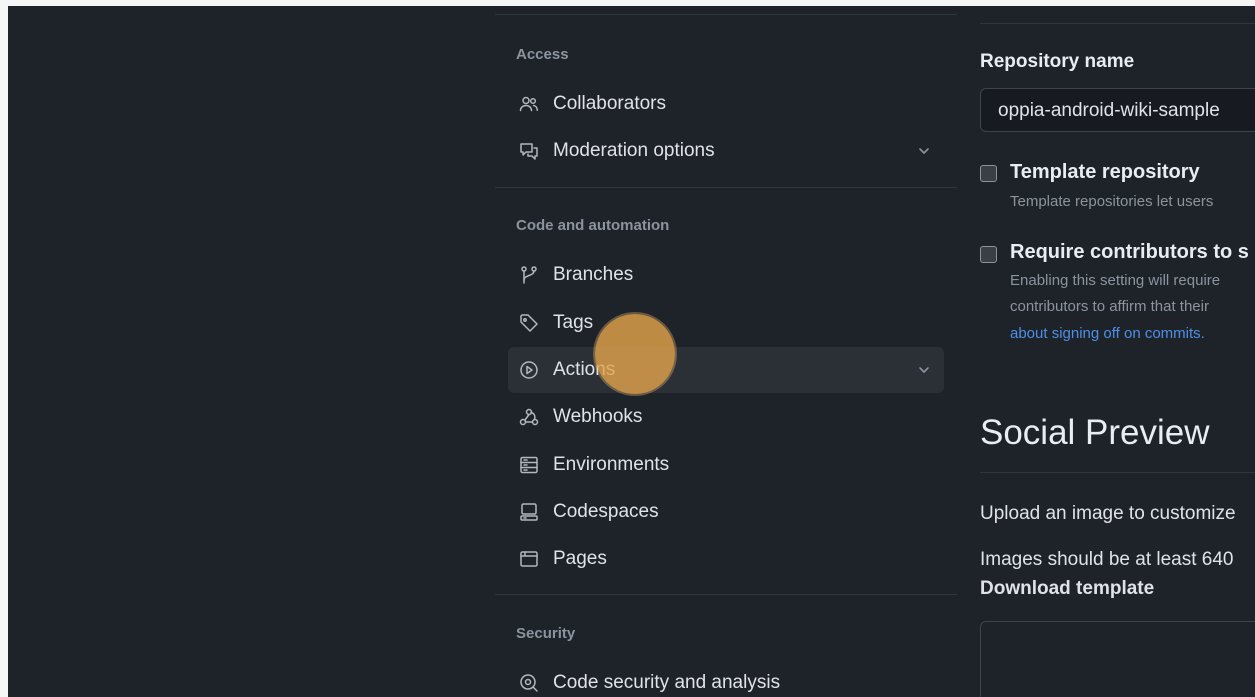 This screenshot has width=1255, height=697. Describe the element at coordinates (593, 225) in the screenshot. I see `section-title-code-automation: Code and automation` at that location.